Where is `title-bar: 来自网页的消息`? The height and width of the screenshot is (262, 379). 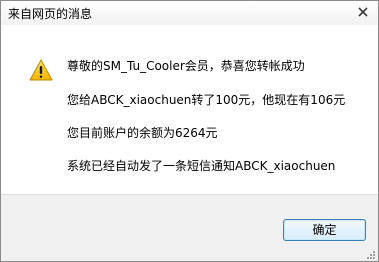
title-bar: 来自网页的消息 is located at coordinates (189, 13).